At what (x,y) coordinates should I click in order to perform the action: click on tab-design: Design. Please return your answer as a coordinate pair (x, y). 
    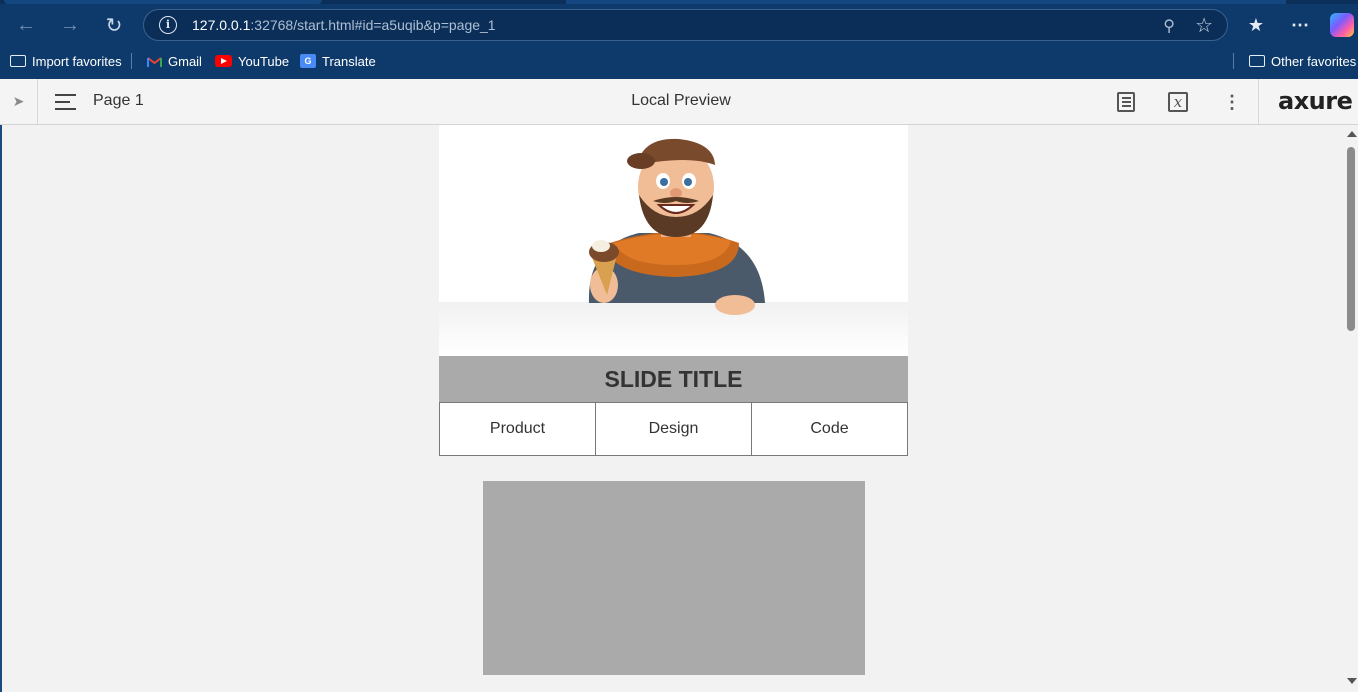
    Looking at the image, I should click on (674, 429).